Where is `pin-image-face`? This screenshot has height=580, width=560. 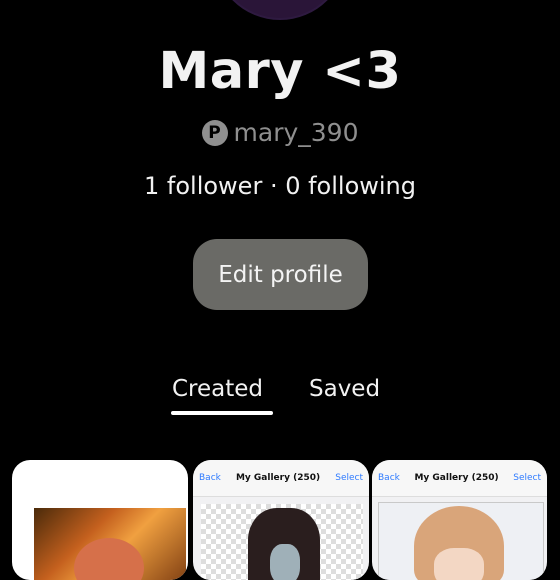
pin-image-face is located at coordinates (459, 564).